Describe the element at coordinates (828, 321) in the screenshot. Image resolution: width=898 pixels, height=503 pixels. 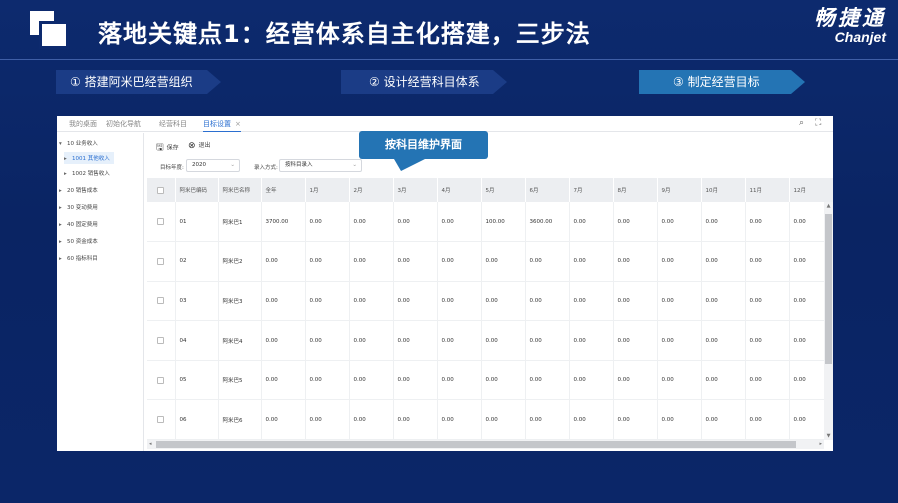
I see `vertical-scrollbar: ▲ ▼` at that location.